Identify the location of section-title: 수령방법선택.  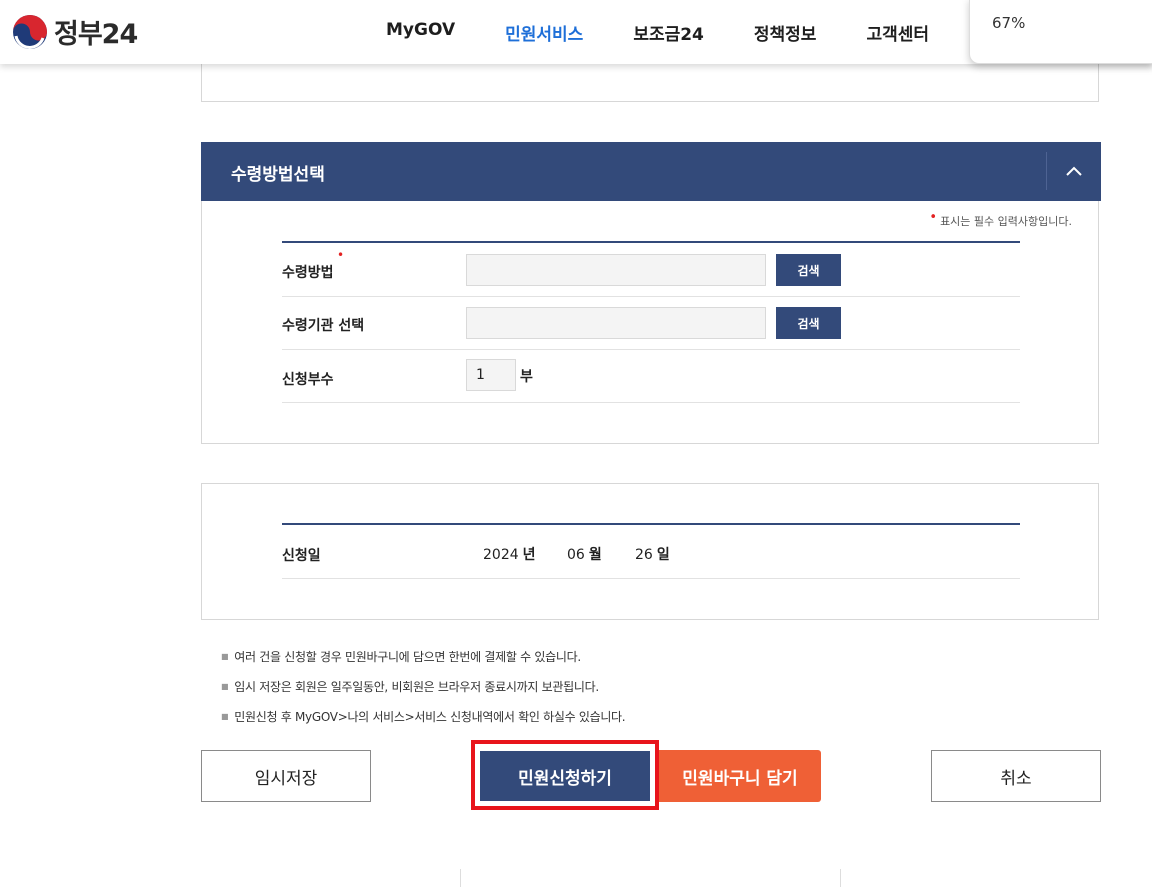
(278, 175).